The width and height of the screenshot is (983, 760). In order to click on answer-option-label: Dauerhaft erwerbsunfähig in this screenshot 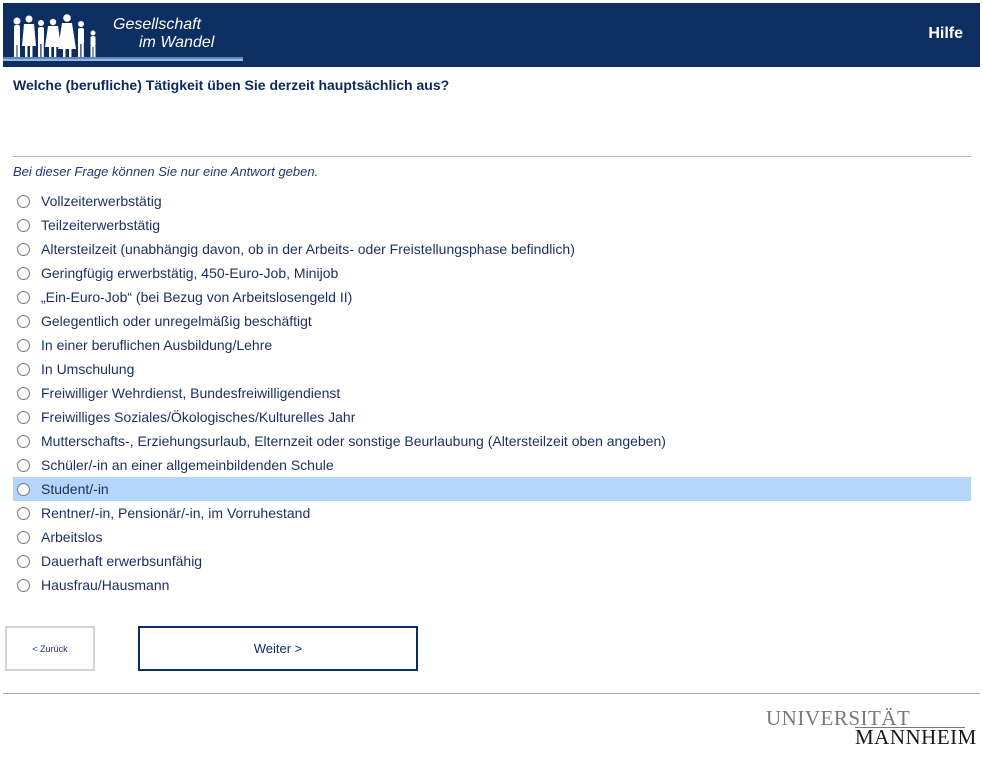, I will do `click(122, 561)`.